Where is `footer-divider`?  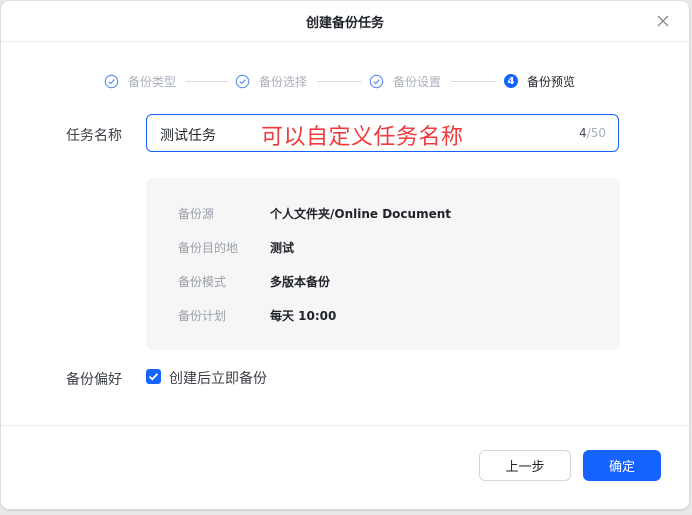 footer-divider is located at coordinates (345, 425).